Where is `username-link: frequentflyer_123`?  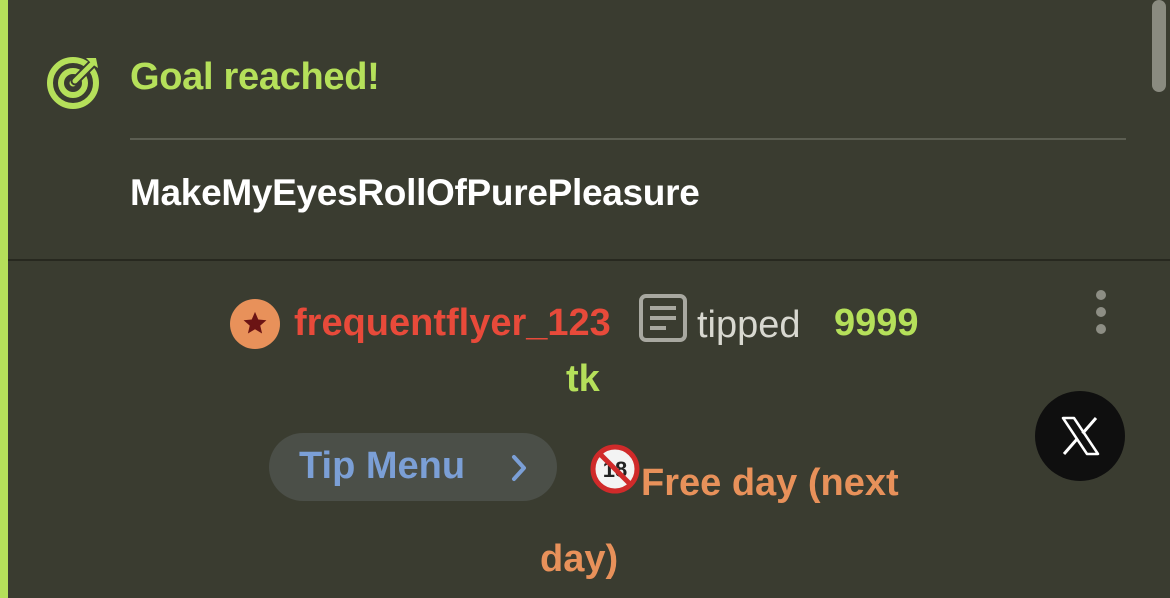
username-link: frequentflyer_123 is located at coordinates (452, 323).